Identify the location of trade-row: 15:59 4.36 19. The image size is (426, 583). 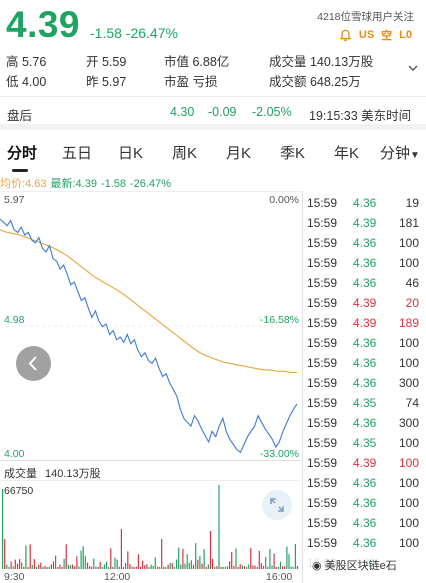
(364, 202).